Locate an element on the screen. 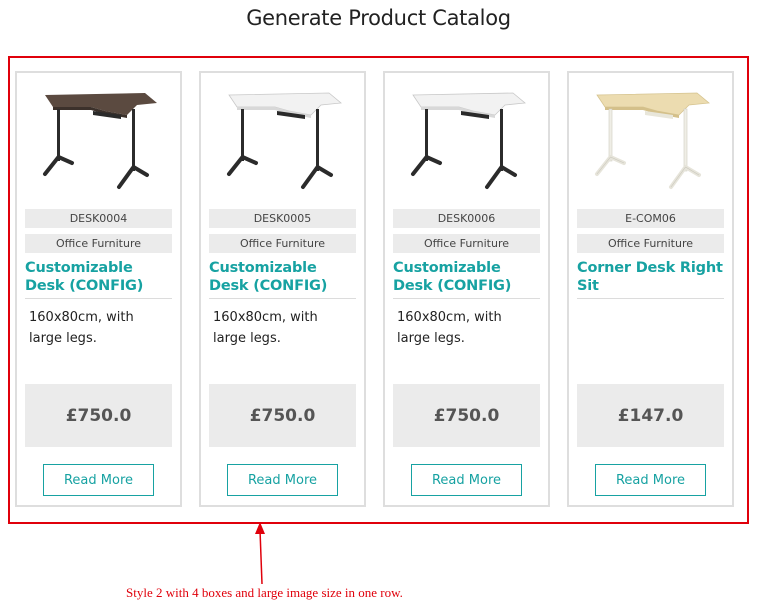 The image size is (757, 609). sku-badge: DESK0004 is located at coordinates (98, 218).